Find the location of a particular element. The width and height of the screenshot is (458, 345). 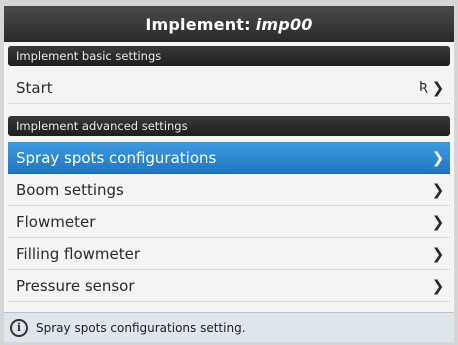

pin-icon: Ʀ is located at coordinates (423, 87).